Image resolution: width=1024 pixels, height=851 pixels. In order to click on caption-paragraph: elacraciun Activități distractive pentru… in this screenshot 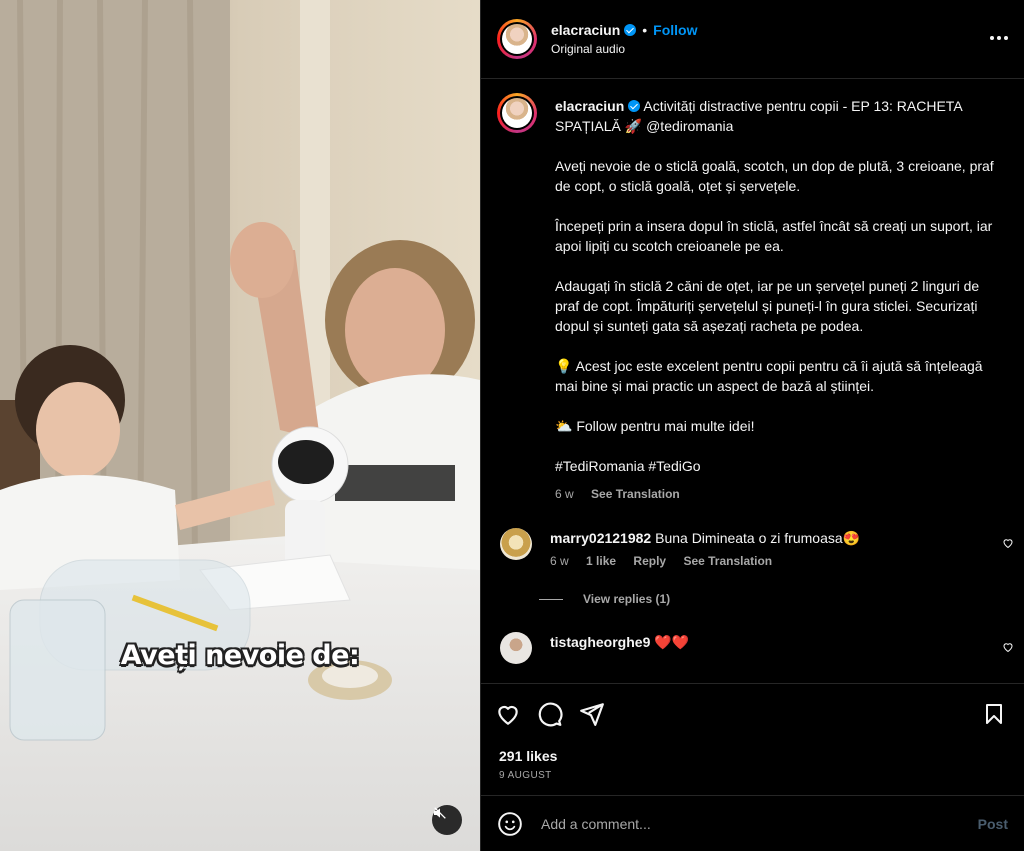, I will do `click(758, 116)`.